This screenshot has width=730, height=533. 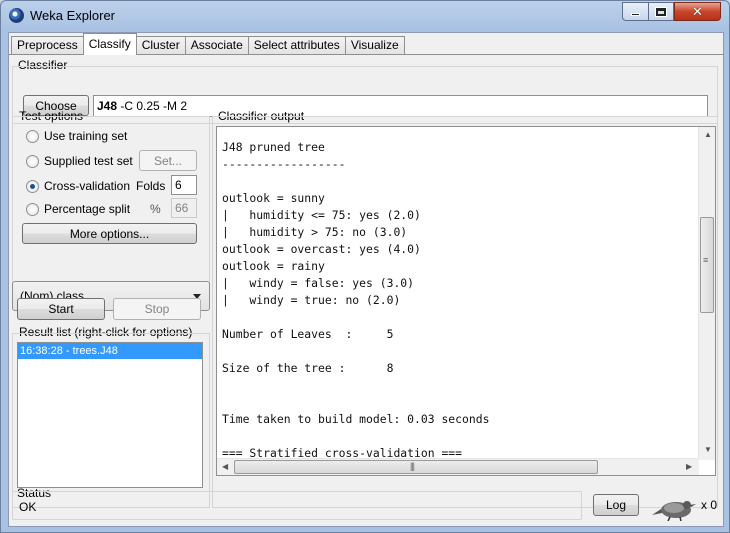 What do you see at coordinates (225, 466) in the screenshot?
I see `scroll-left-icon: ◀` at bounding box center [225, 466].